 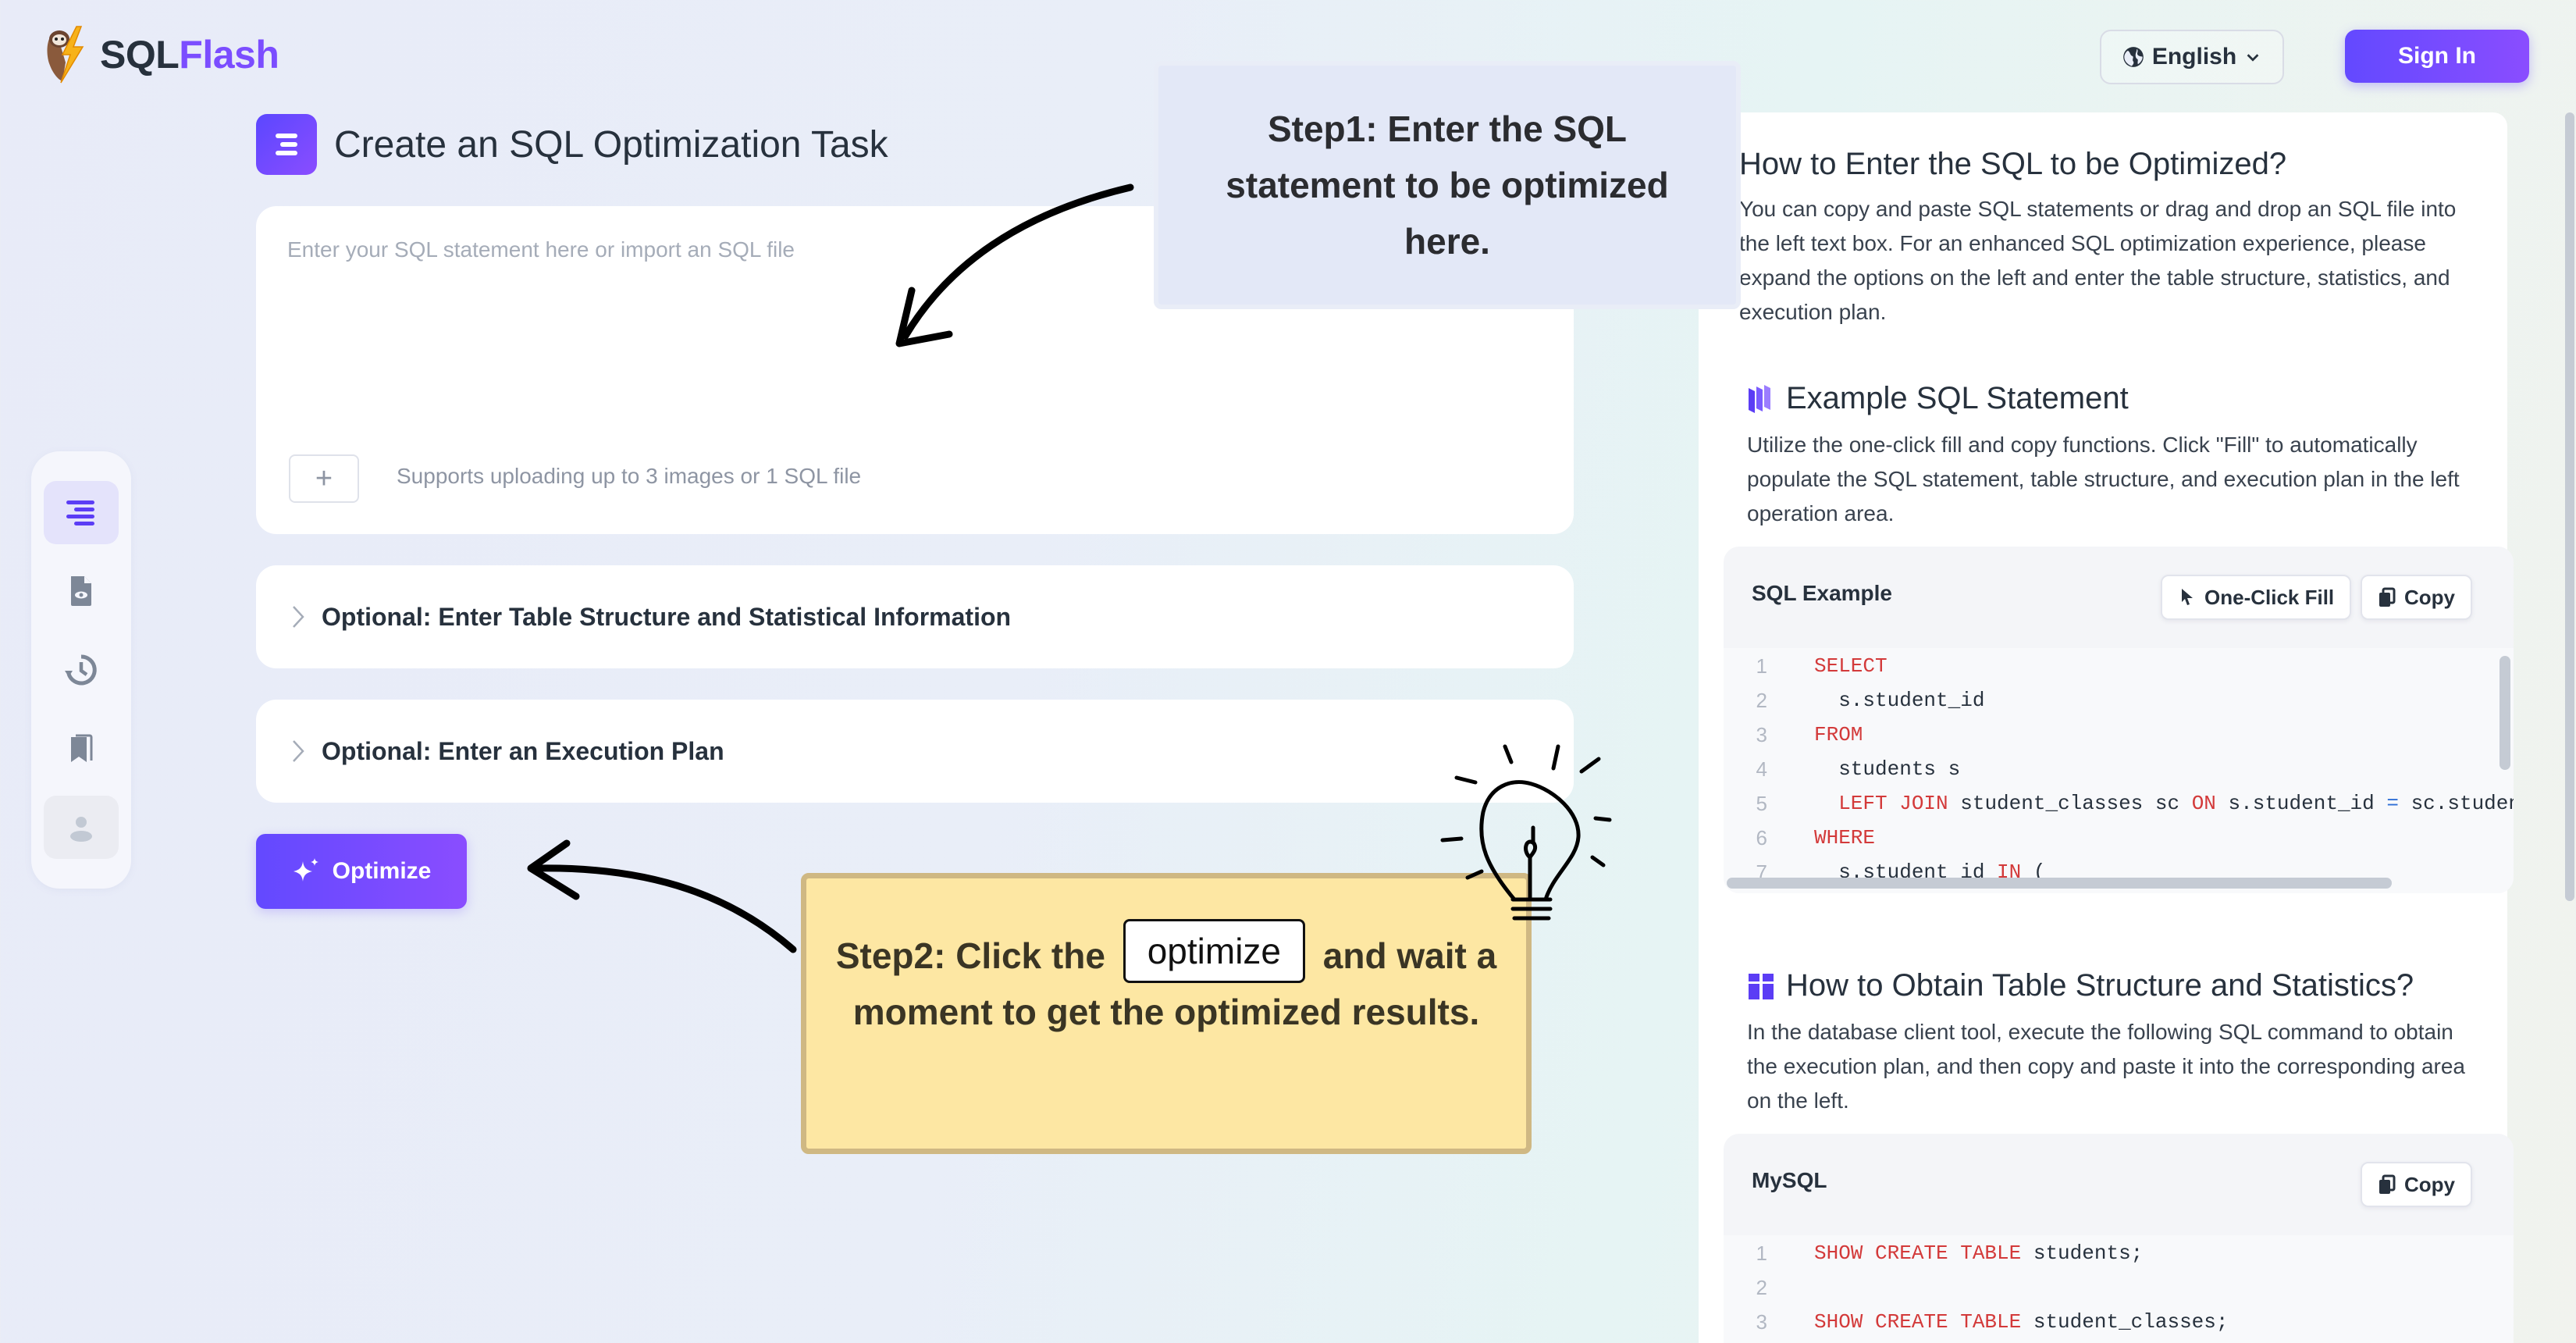 I want to click on cursor-icon, so click(x=2187, y=597).